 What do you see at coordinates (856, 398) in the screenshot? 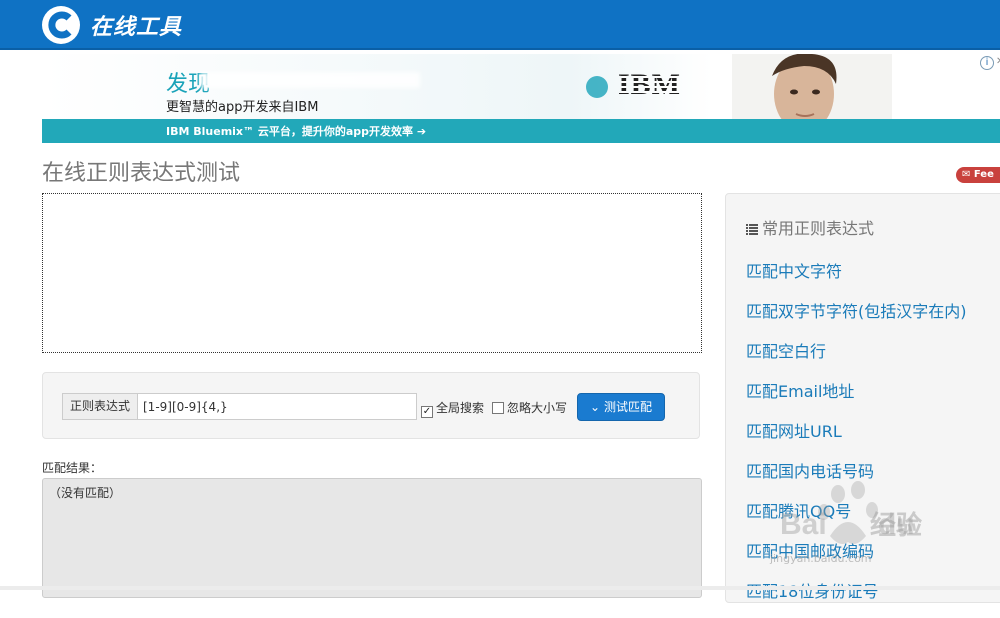
I see `sidebar-link: 匹配Email地址` at bounding box center [856, 398].